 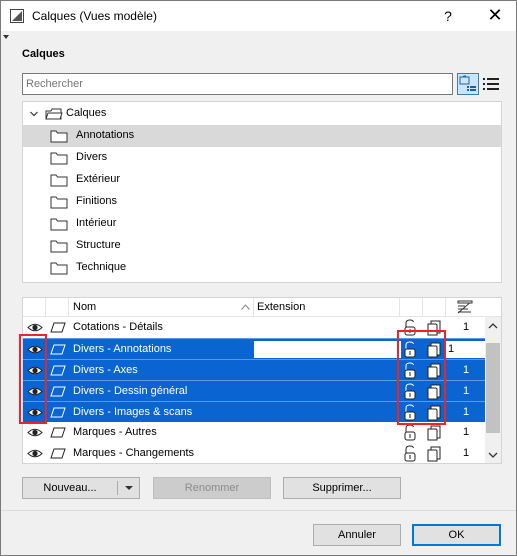 I want to click on layer-name: Divers - Axes, so click(x=105, y=370).